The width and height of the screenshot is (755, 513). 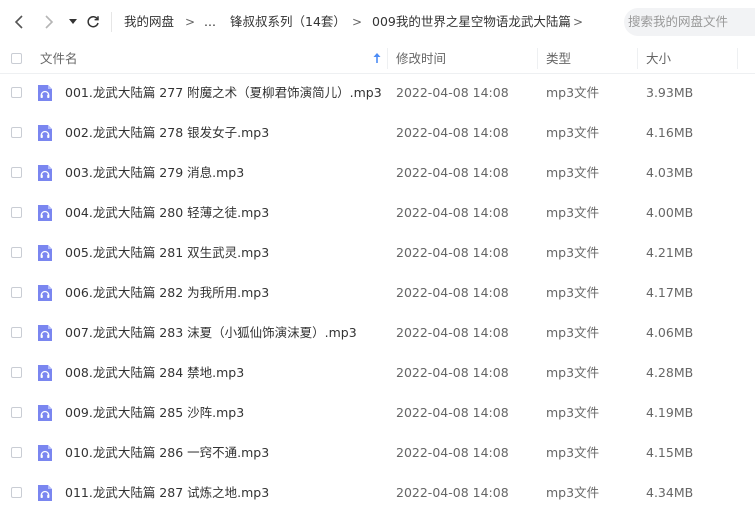 I want to click on toolbar-divider, so click(x=111, y=22).